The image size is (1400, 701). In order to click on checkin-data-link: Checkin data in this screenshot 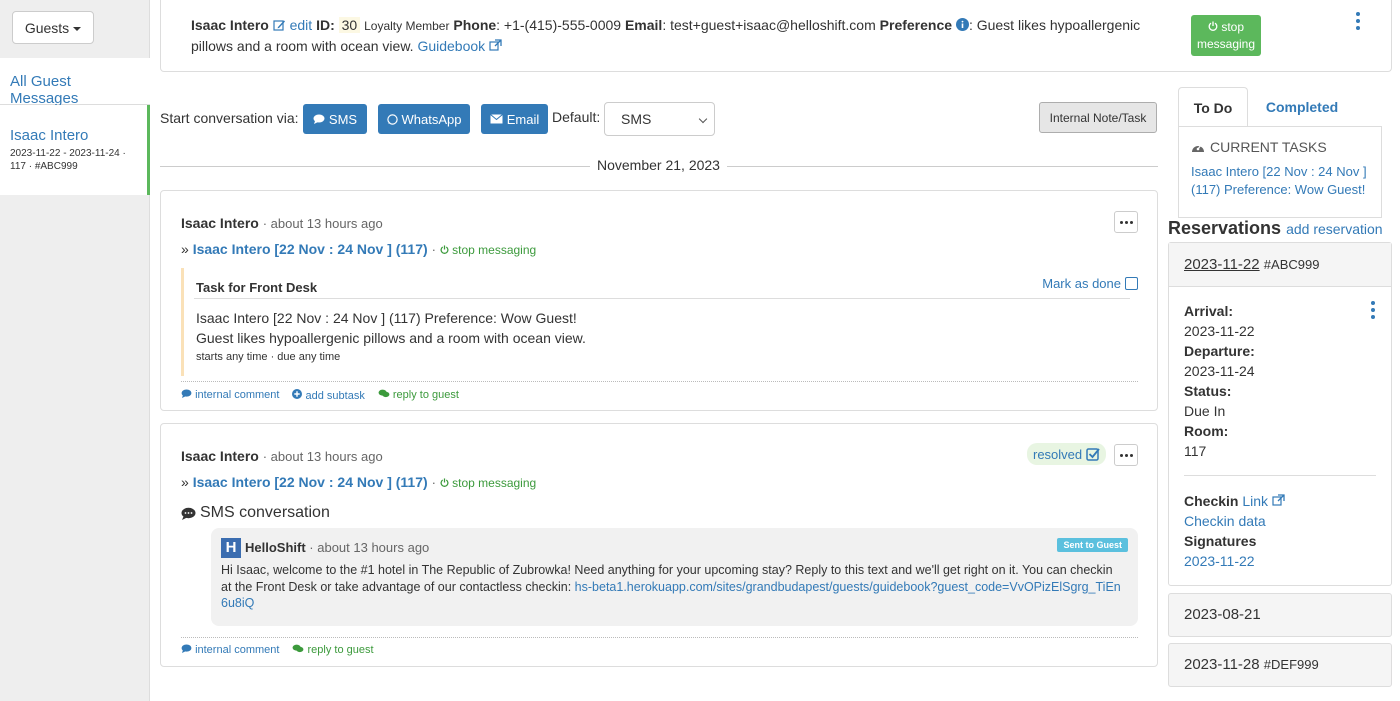, I will do `click(1225, 521)`.